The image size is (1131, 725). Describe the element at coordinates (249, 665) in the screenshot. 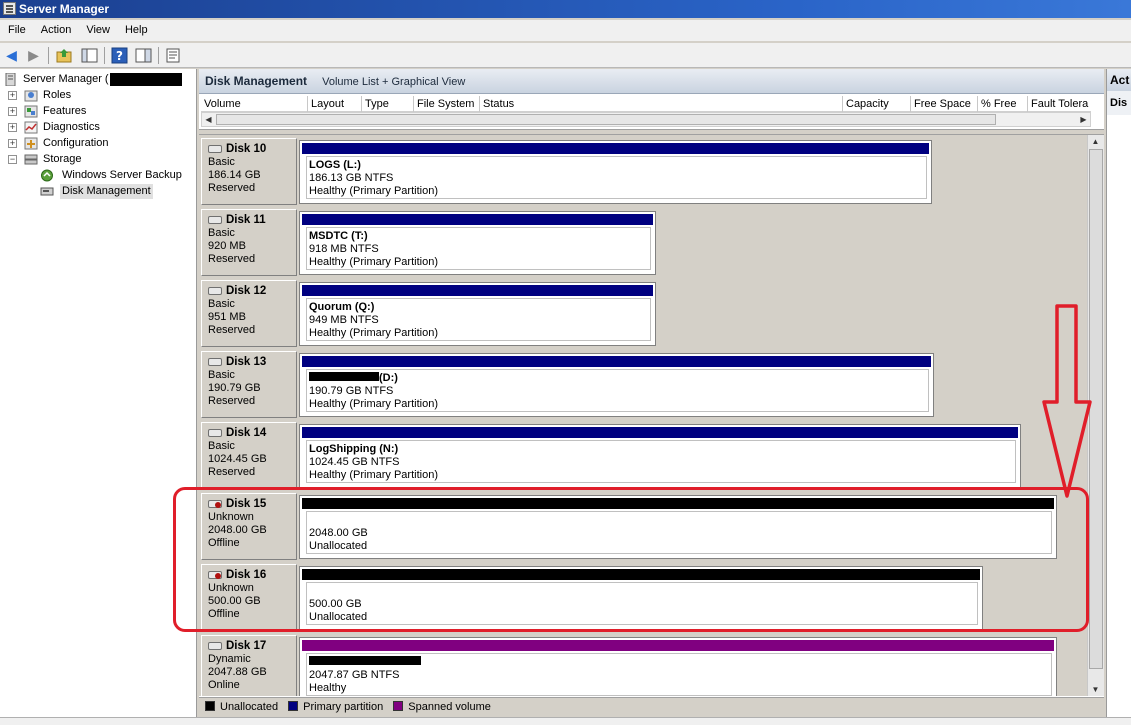

I see `disk-label: Disk 17 Dynamic 2047.88 GB Online` at that location.